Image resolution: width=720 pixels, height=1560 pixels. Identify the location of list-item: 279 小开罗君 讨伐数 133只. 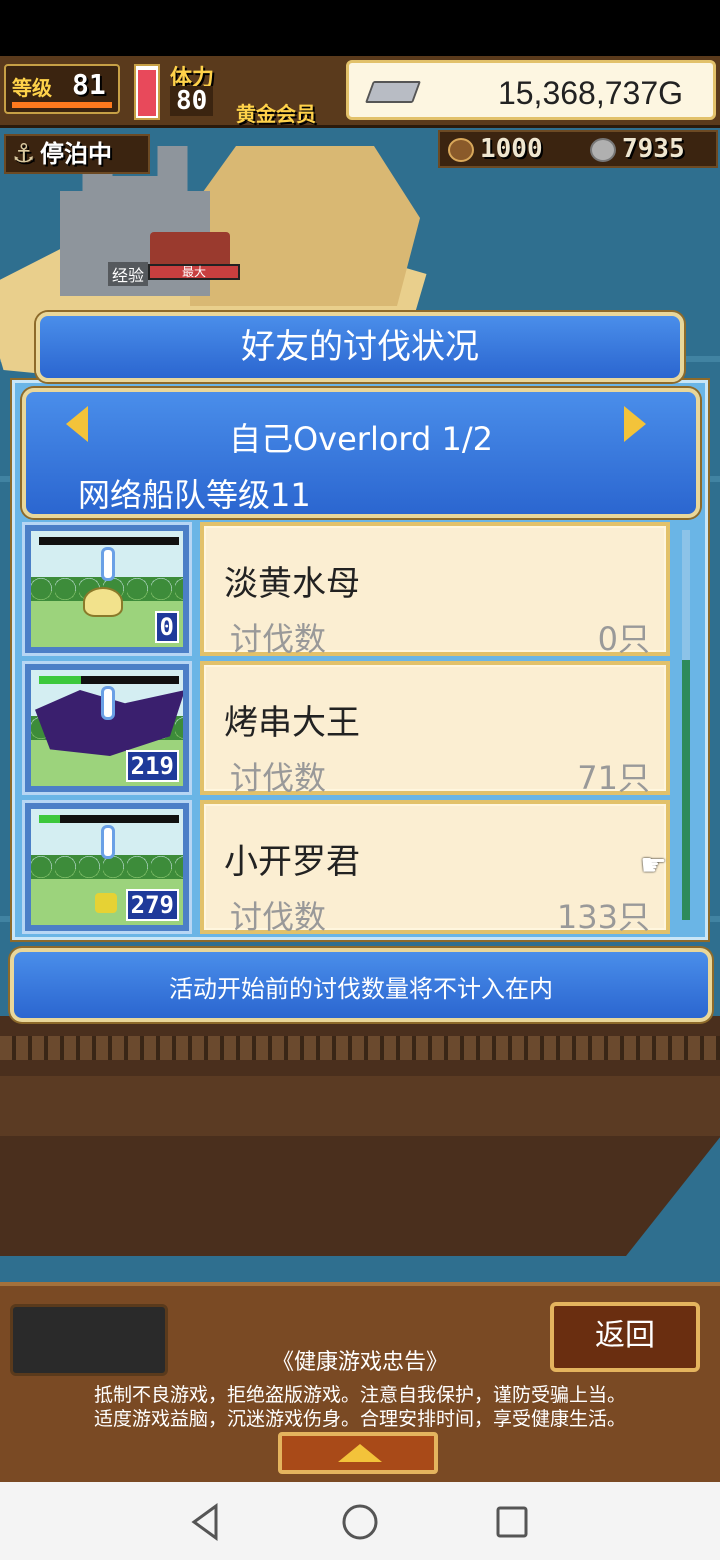
(347, 868).